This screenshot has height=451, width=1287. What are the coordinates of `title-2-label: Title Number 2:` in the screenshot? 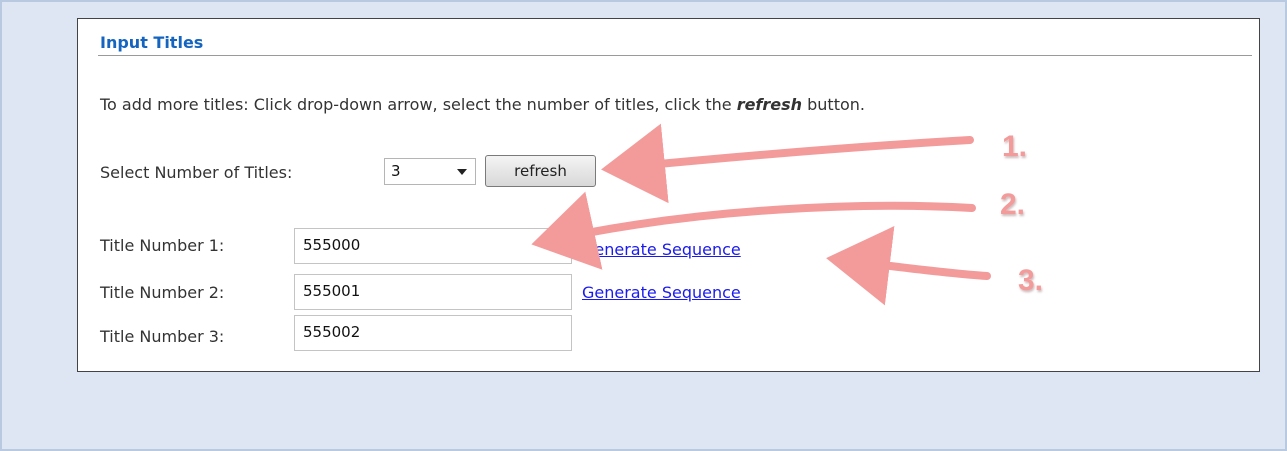 It's located at (162, 292).